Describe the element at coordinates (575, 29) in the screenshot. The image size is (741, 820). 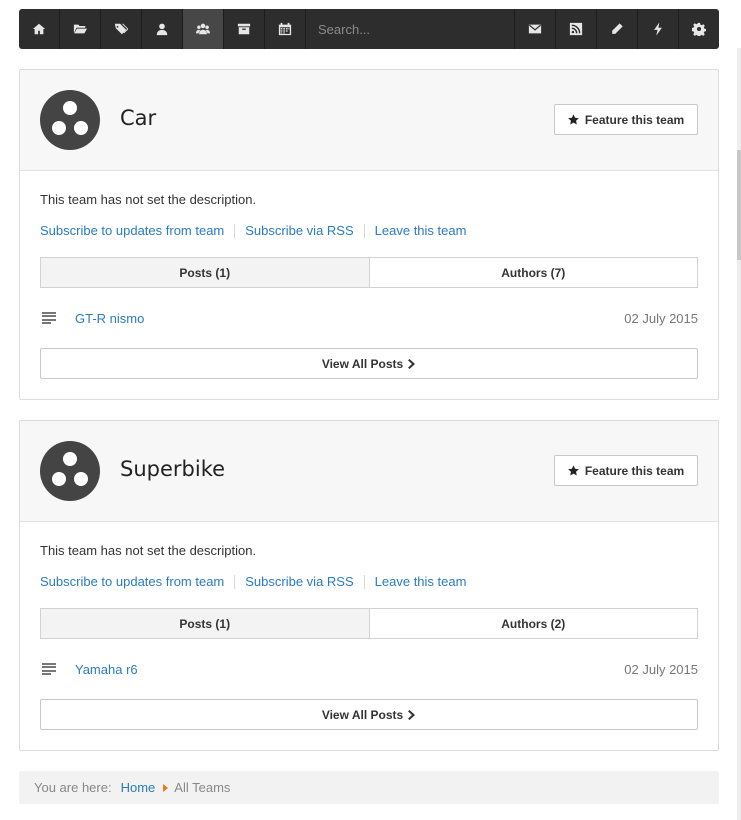
I see `rss-icon` at that location.